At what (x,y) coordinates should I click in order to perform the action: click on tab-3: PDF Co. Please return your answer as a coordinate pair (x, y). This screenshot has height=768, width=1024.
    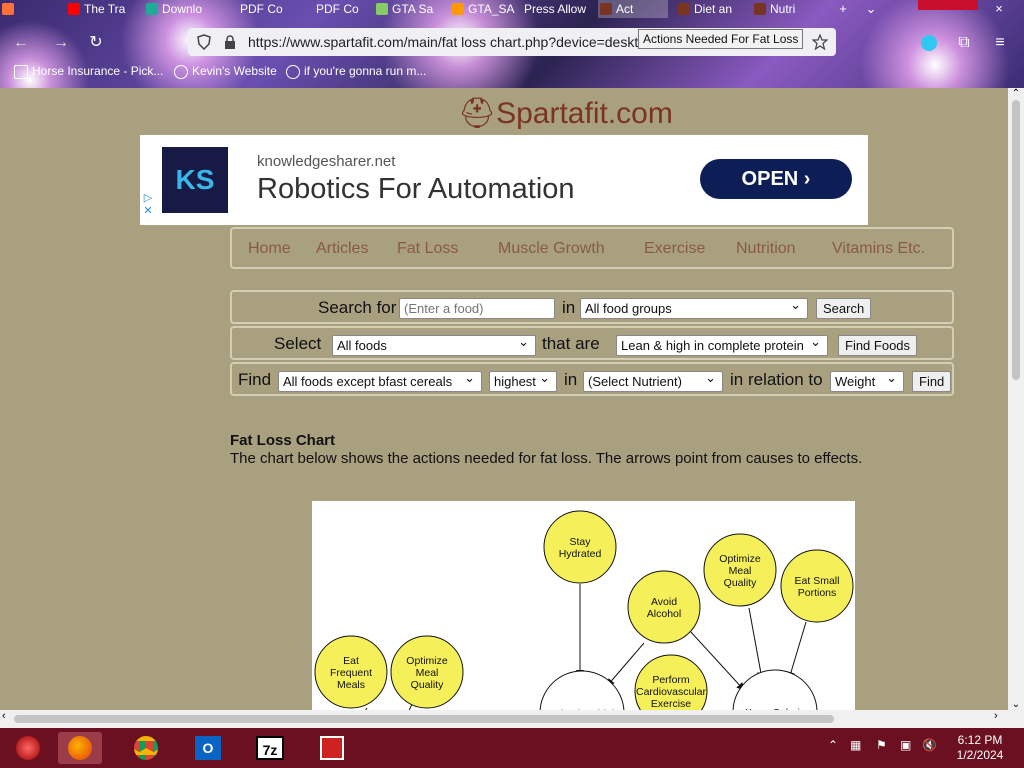
    Looking at the image, I should click on (258, 9).